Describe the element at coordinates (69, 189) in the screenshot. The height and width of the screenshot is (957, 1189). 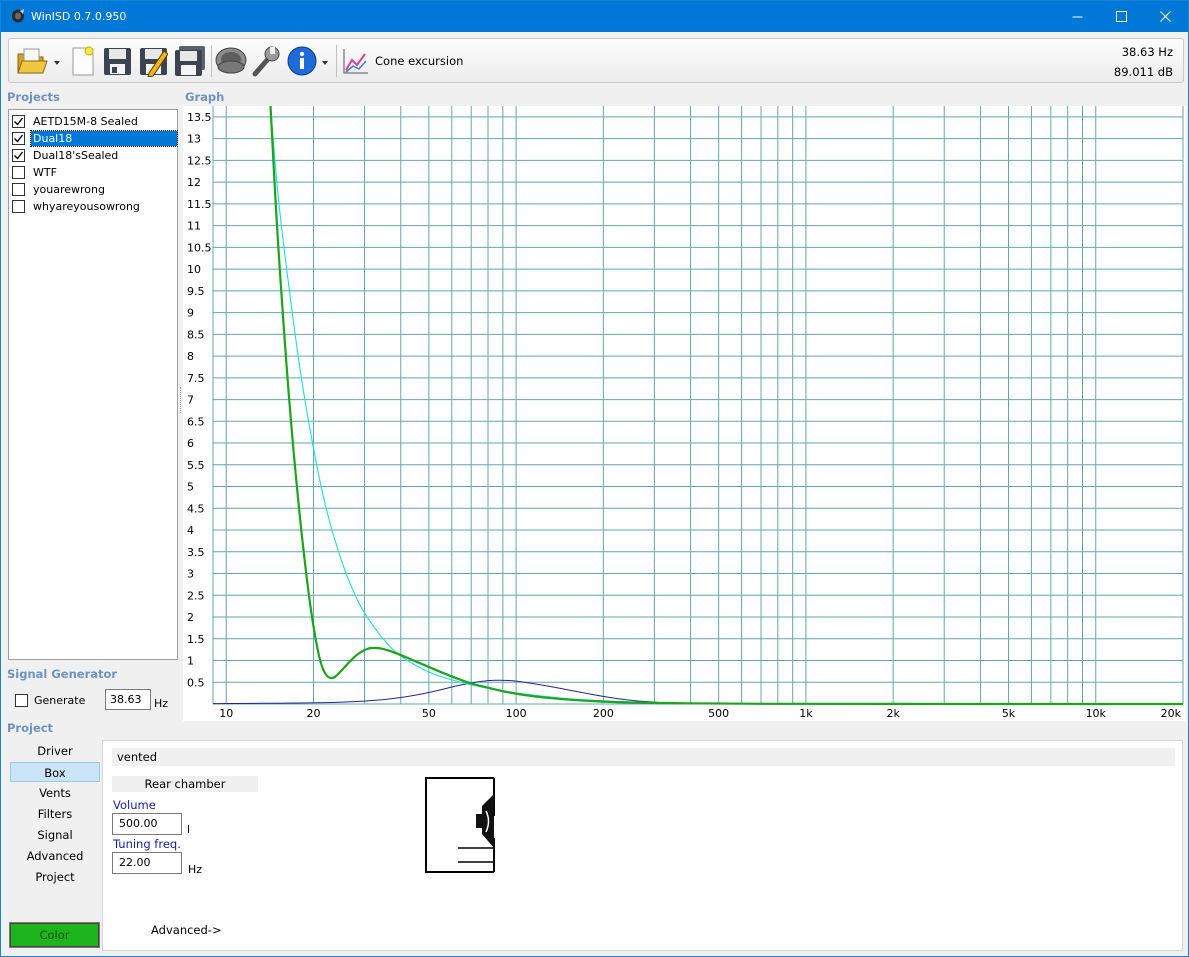
I see `project-name: youarewrong` at that location.